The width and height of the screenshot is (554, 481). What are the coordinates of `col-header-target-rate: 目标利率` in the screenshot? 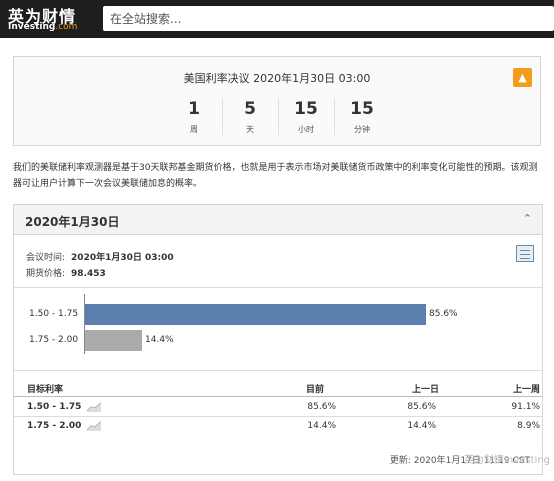 It's located at (45, 390).